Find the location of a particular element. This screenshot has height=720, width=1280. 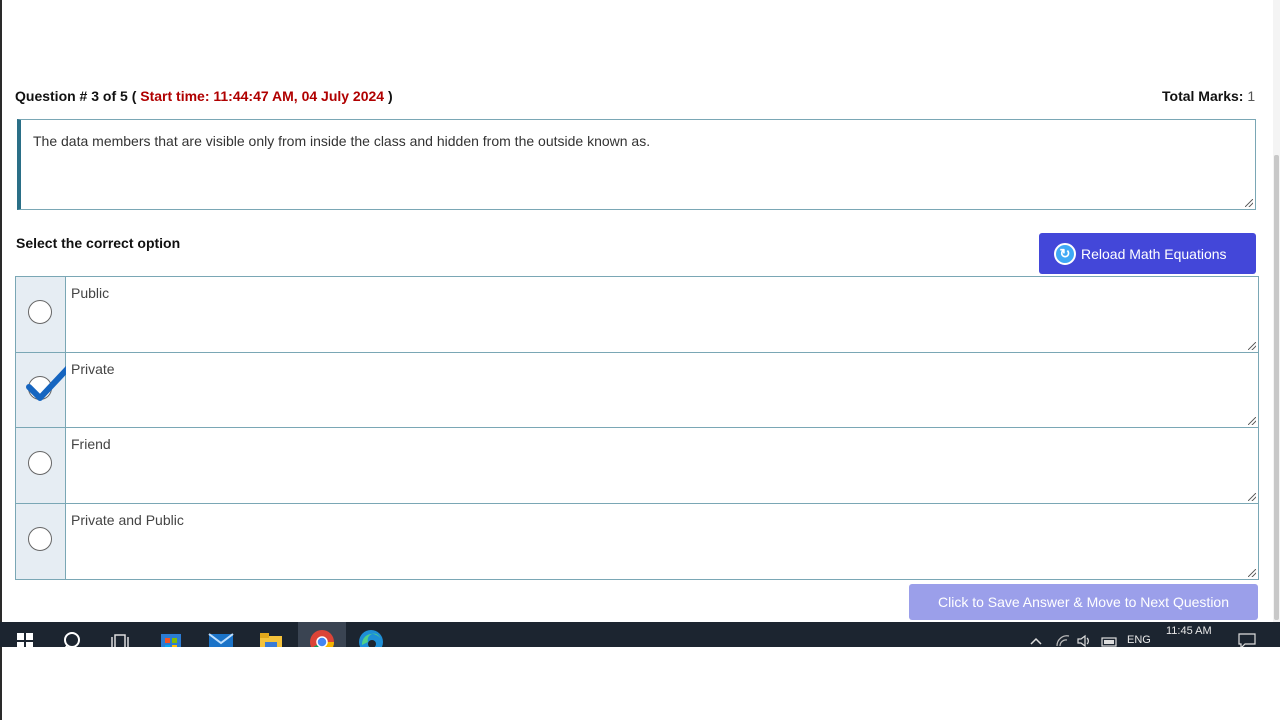

clock-time: 11:45 AM is located at coordinates (1189, 631).